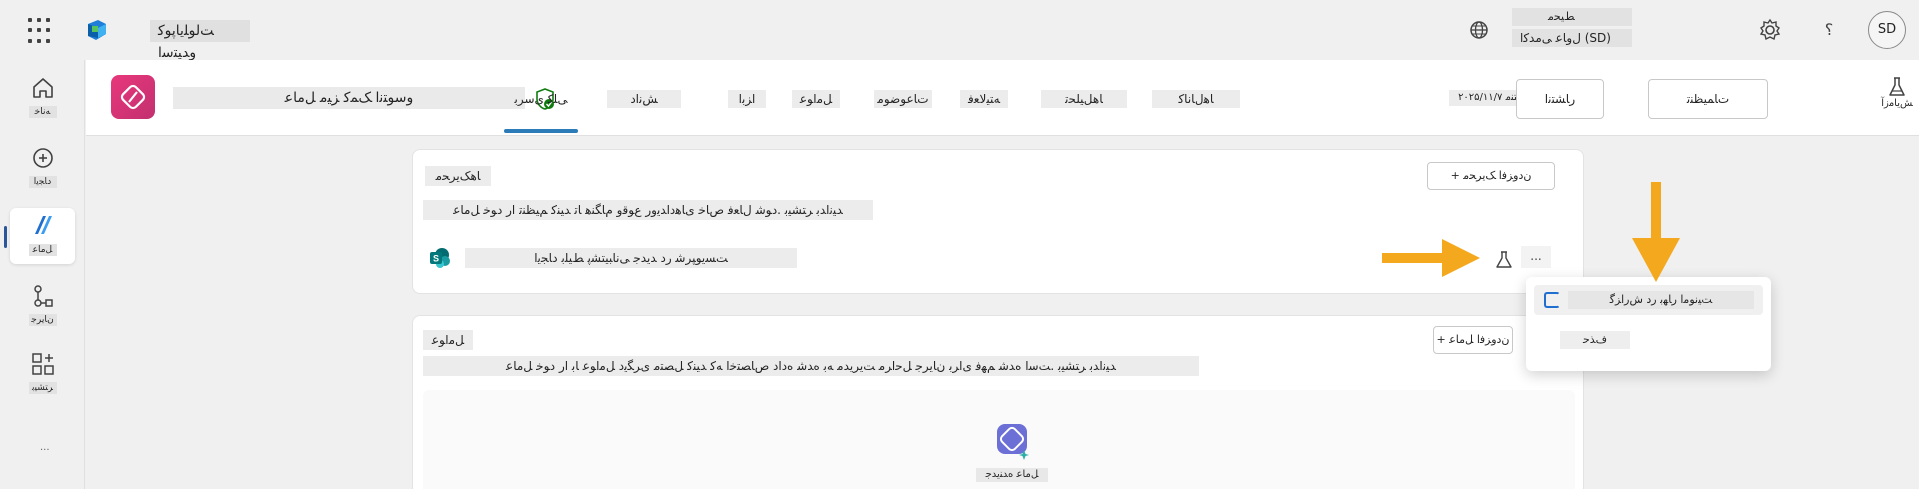 This screenshot has height=489, width=1919. I want to click on agents-icon, so click(43, 225).